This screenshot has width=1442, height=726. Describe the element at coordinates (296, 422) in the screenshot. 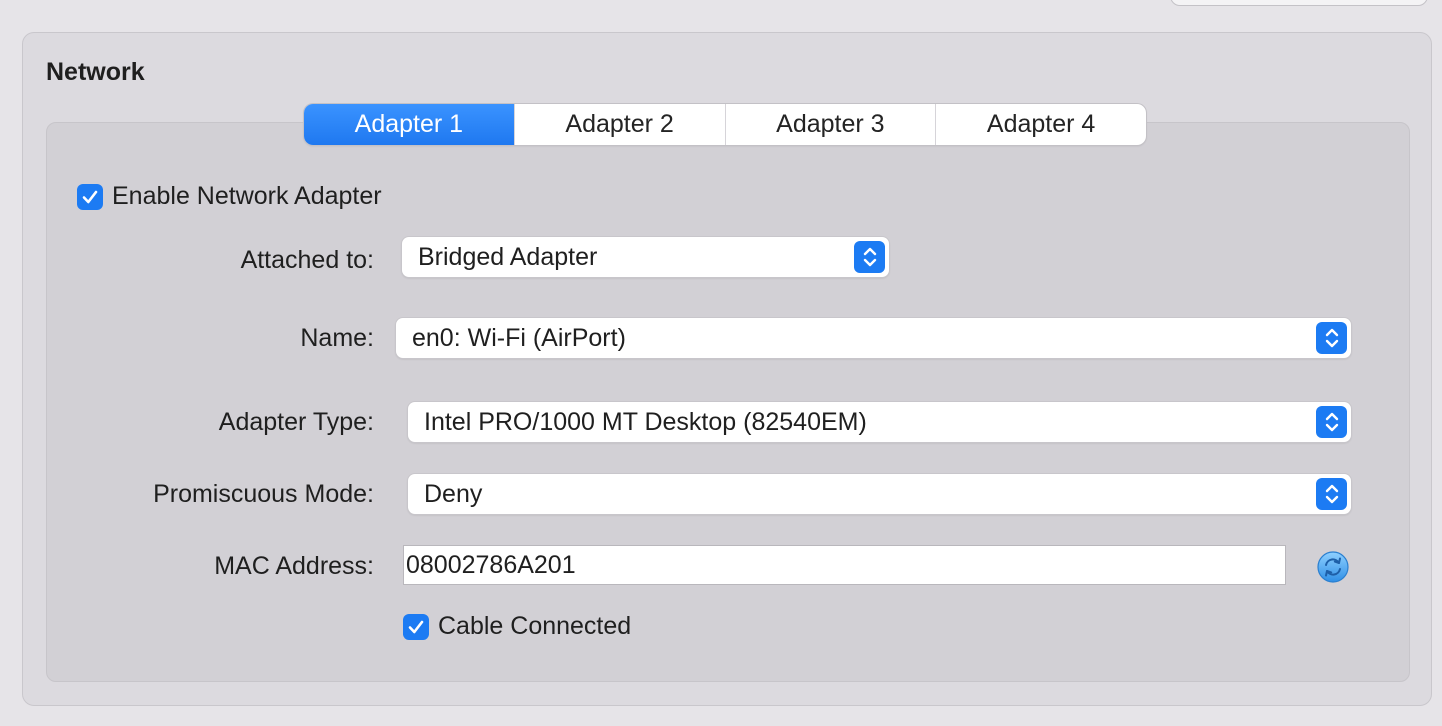

I see `adapter-type-label: Adapter Type:` at that location.